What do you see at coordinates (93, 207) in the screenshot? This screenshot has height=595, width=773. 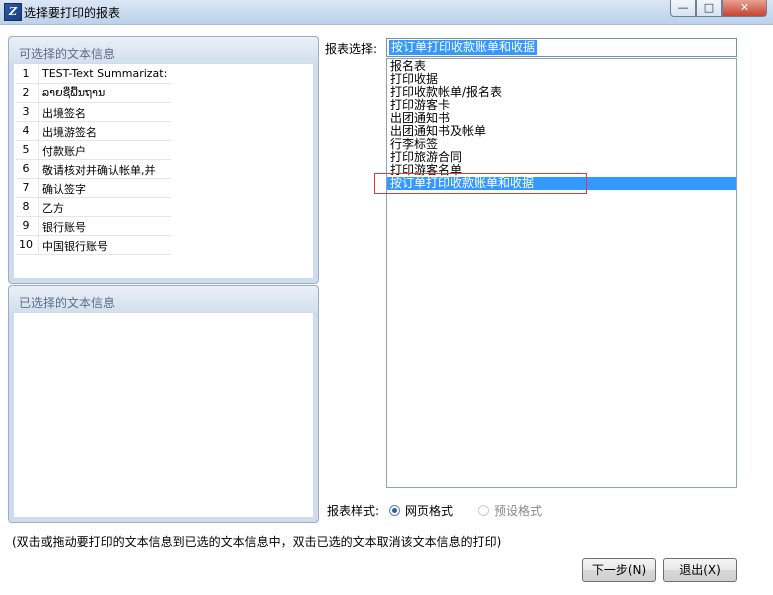 I see `list-item: 8 乙方` at bounding box center [93, 207].